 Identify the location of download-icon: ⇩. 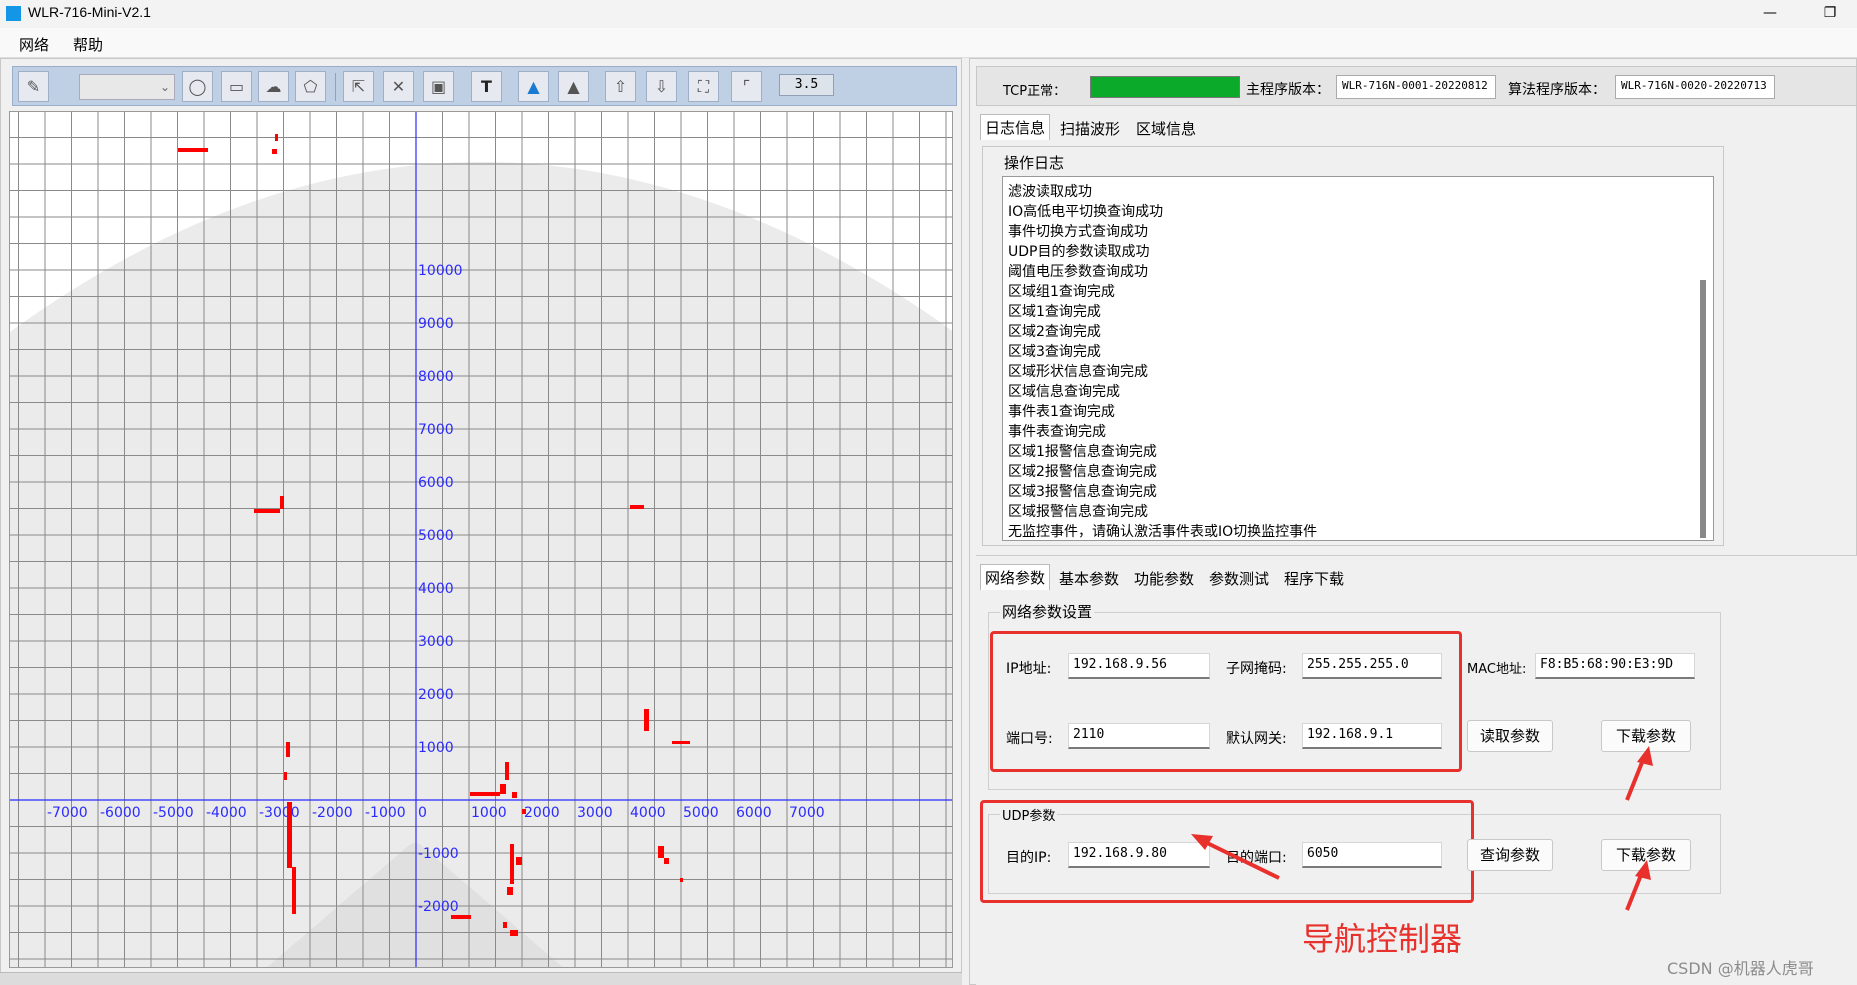
(661, 86).